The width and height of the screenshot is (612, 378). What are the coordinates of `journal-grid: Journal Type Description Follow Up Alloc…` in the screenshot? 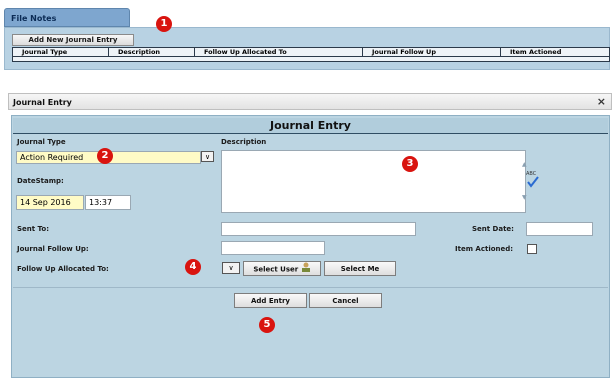 It's located at (311, 54).